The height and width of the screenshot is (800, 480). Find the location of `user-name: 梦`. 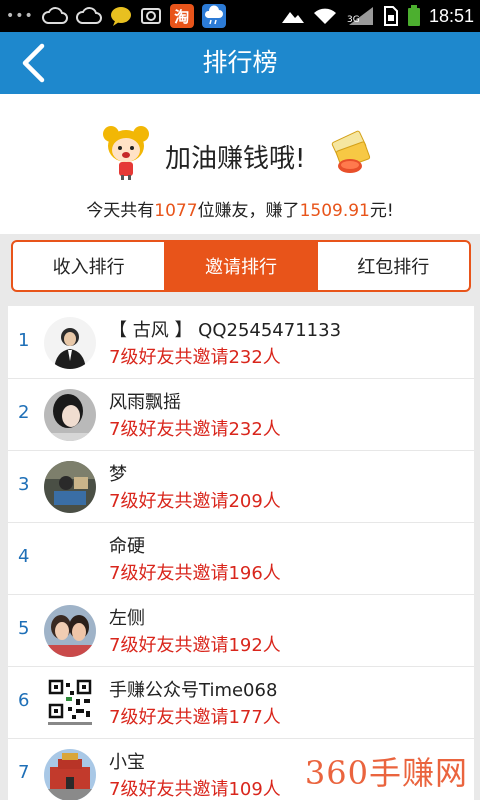

user-name: 梦 is located at coordinates (118, 474).